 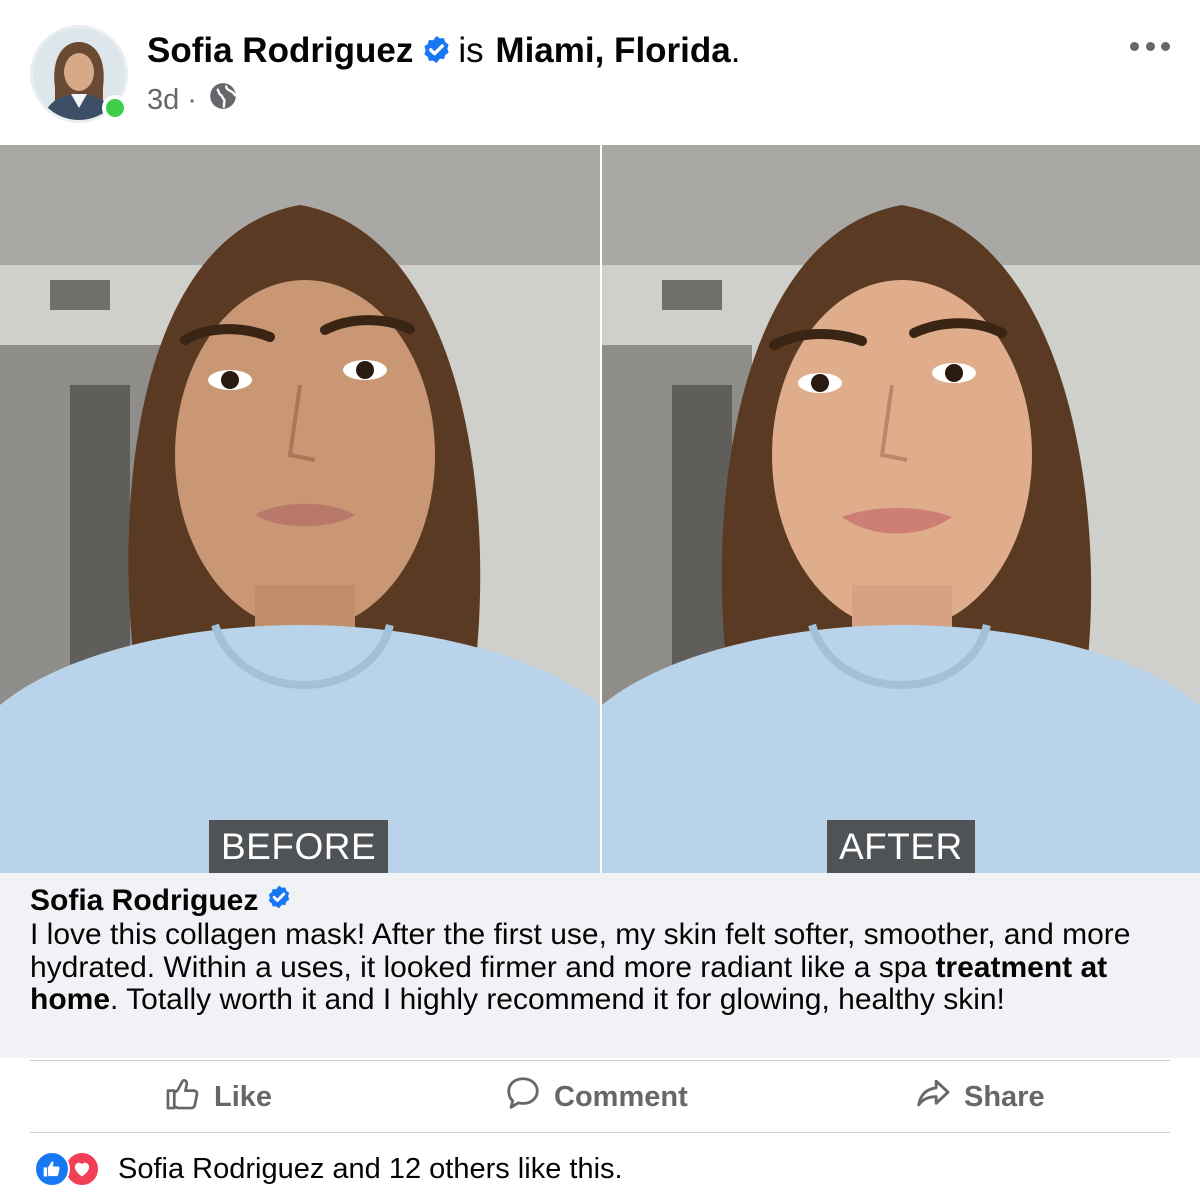 I want to click on share-button: Share, so click(x=979, y=1097).